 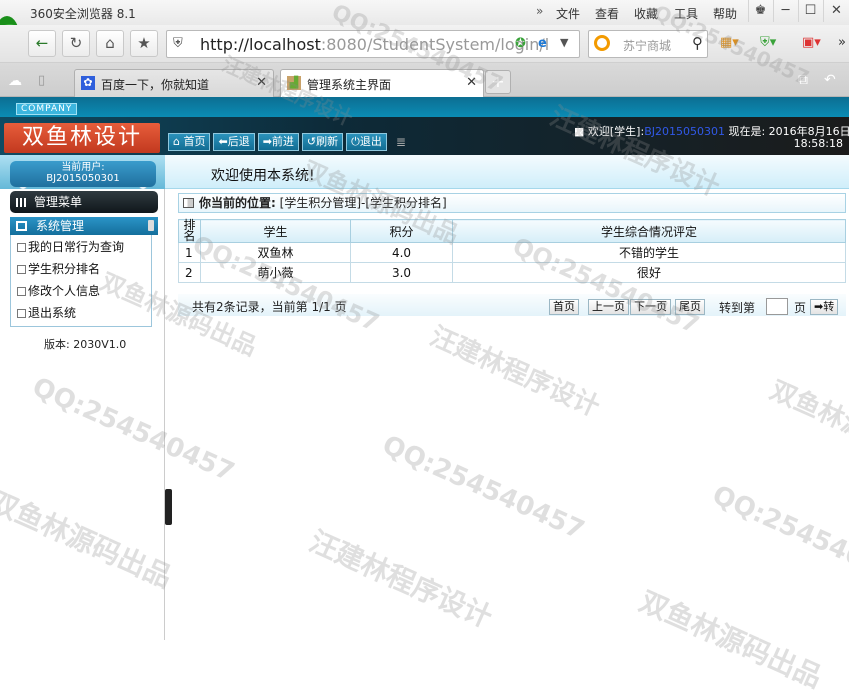 I want to click on sidebar-item-exit: 退出系统, so click(x=46, y=312).